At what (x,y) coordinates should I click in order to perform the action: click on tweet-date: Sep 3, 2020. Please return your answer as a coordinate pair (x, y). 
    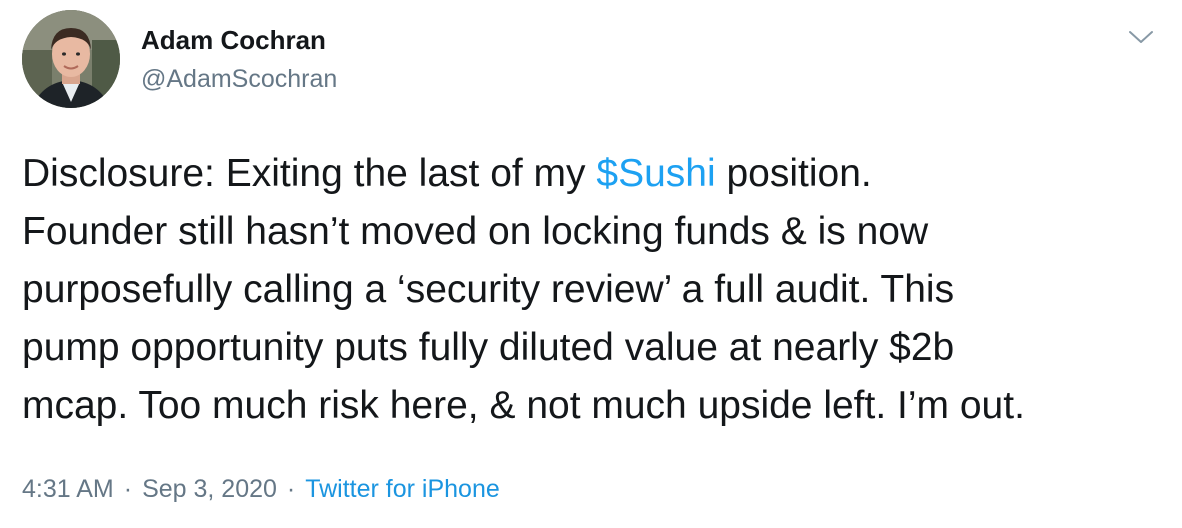
    Looking at the image, I should click on (209, 489).